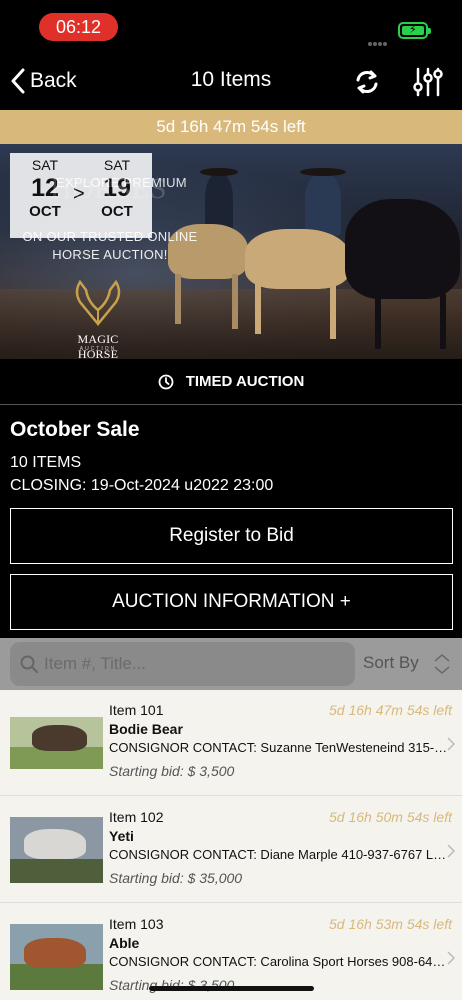  What do you see at coordinates (414, 30) in the screenshot?
I see `battery-charging-icon: ⚡` at bounding box center [414, 30].